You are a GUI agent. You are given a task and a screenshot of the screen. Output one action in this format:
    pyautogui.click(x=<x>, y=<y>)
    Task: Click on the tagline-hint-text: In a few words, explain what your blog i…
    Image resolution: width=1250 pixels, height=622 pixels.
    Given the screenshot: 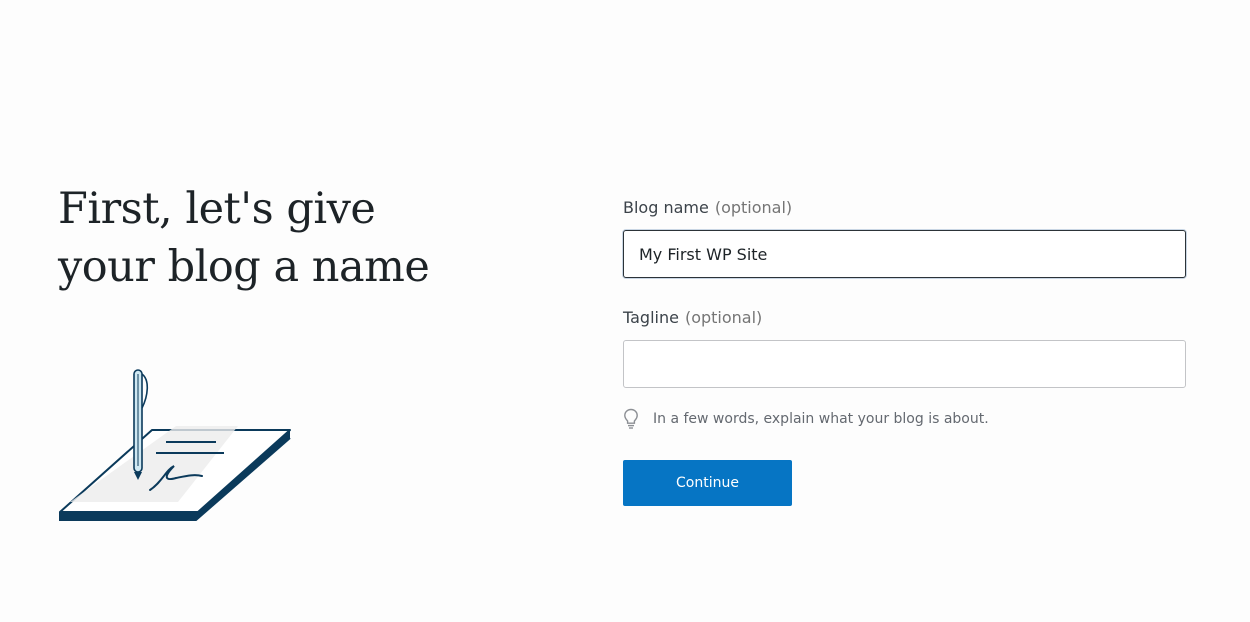 What is the action you would take?
    pyautogui.click(x=821, y=419)
    